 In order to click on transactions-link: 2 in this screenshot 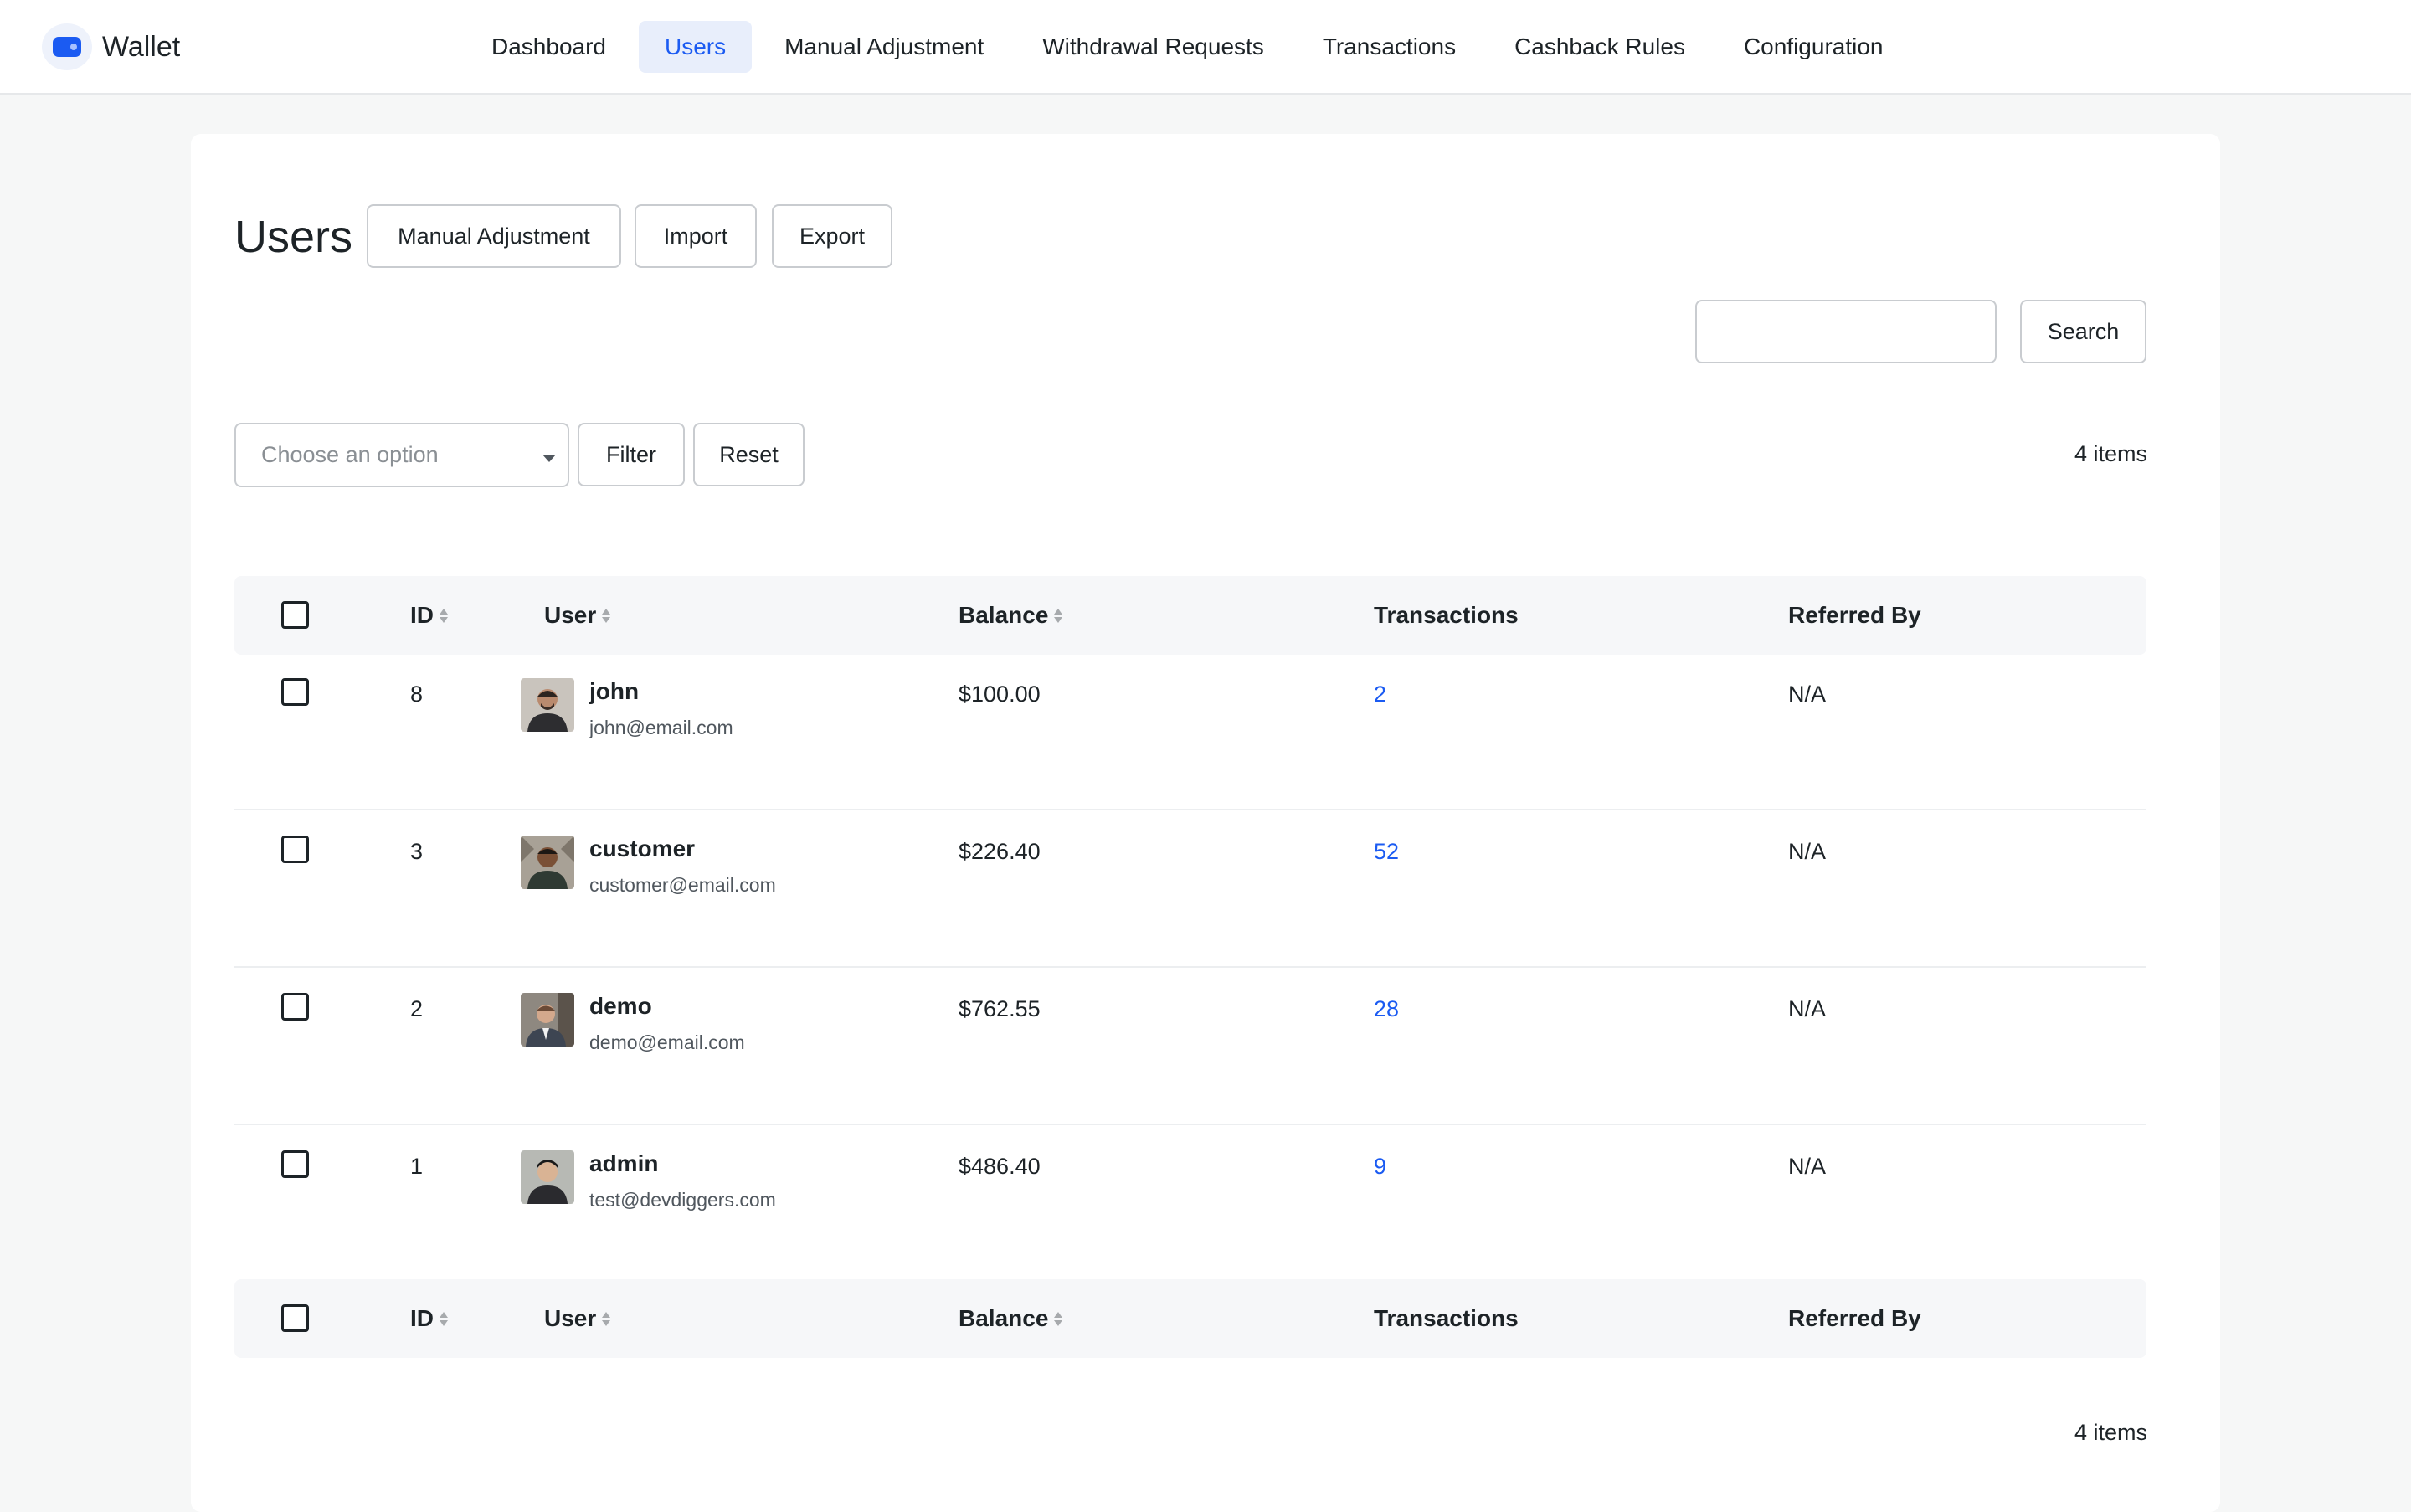, I will do `click(1380, 694)`.